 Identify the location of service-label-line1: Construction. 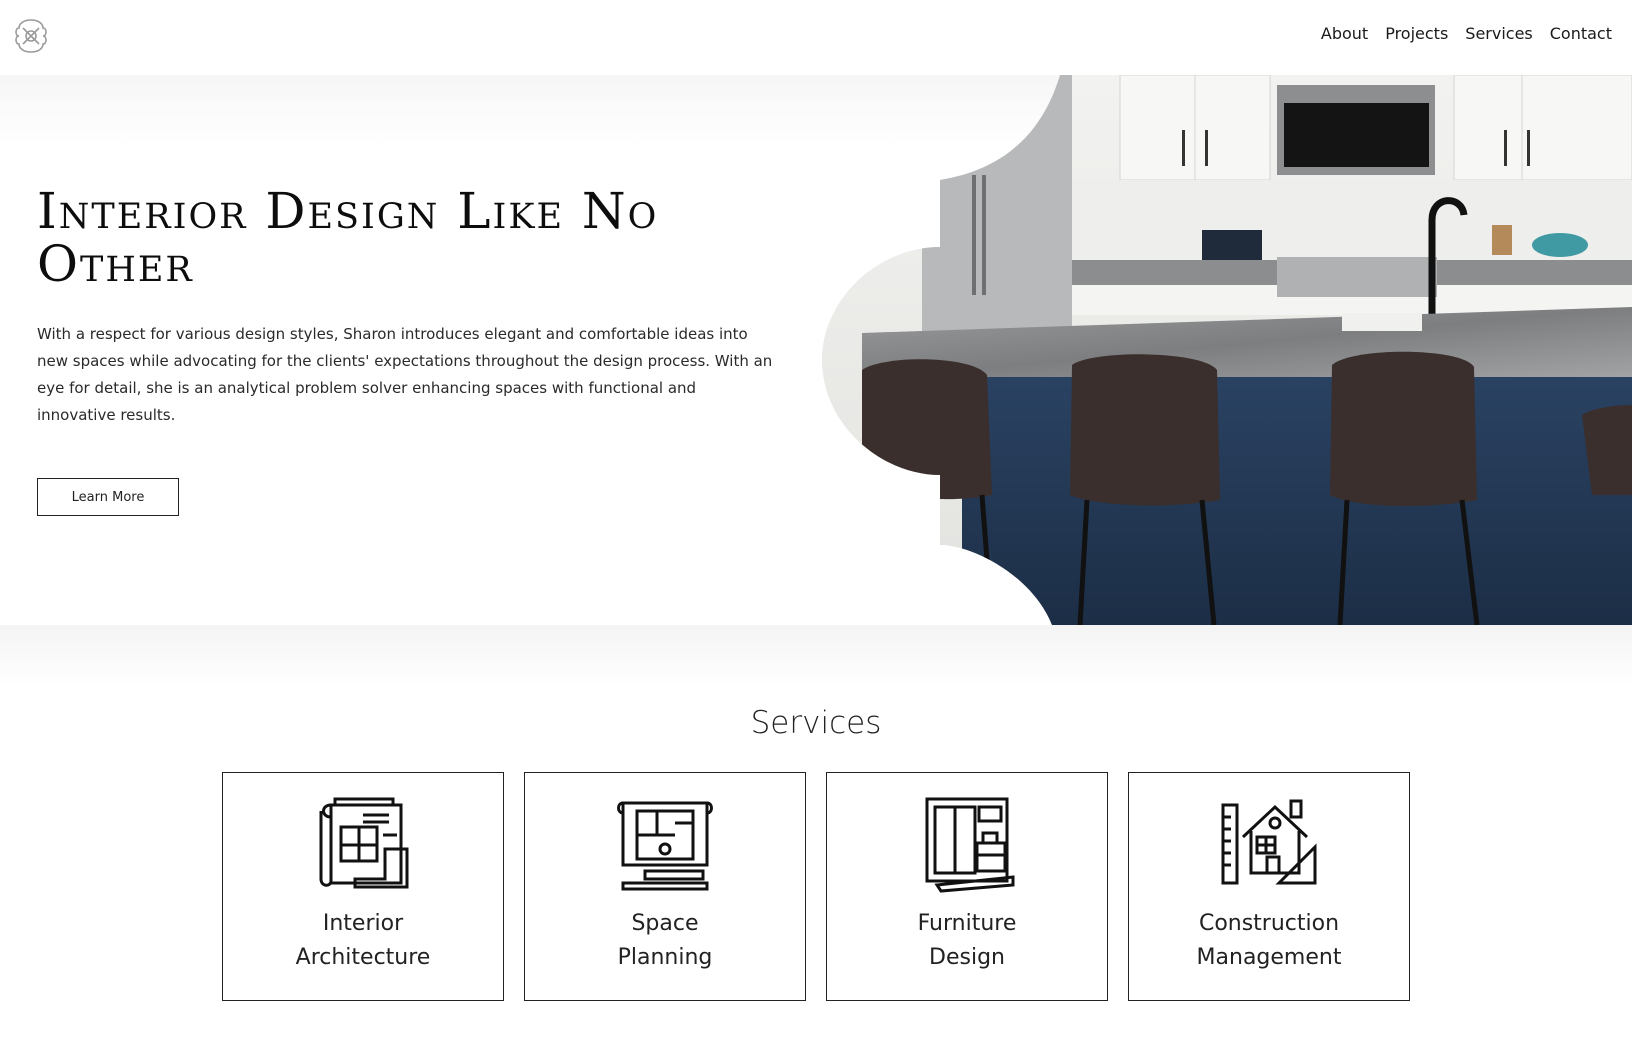
(1269, 923).